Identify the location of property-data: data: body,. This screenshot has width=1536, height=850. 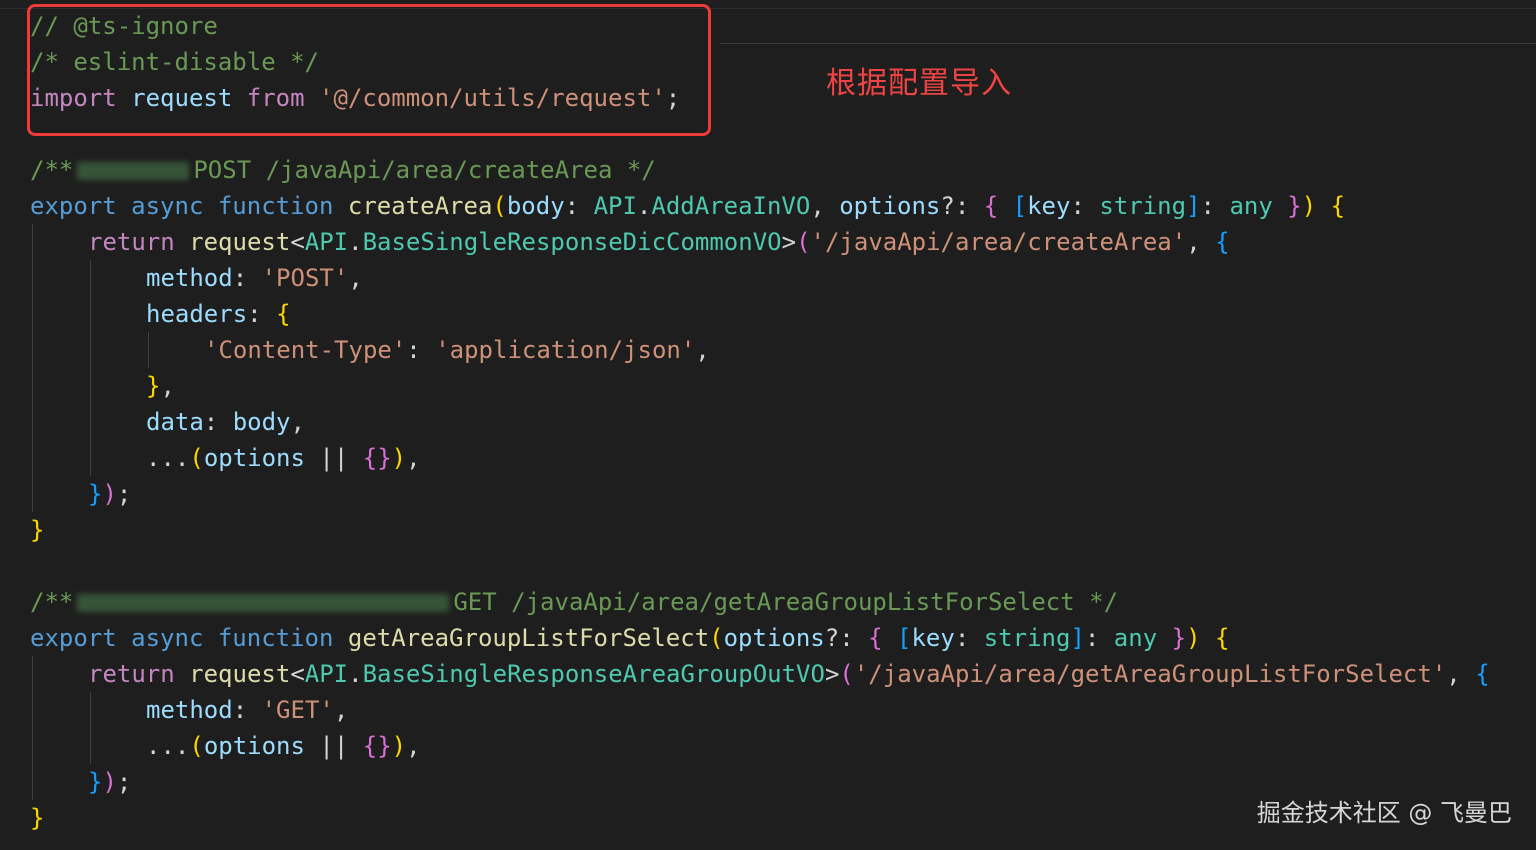
(225, 422).